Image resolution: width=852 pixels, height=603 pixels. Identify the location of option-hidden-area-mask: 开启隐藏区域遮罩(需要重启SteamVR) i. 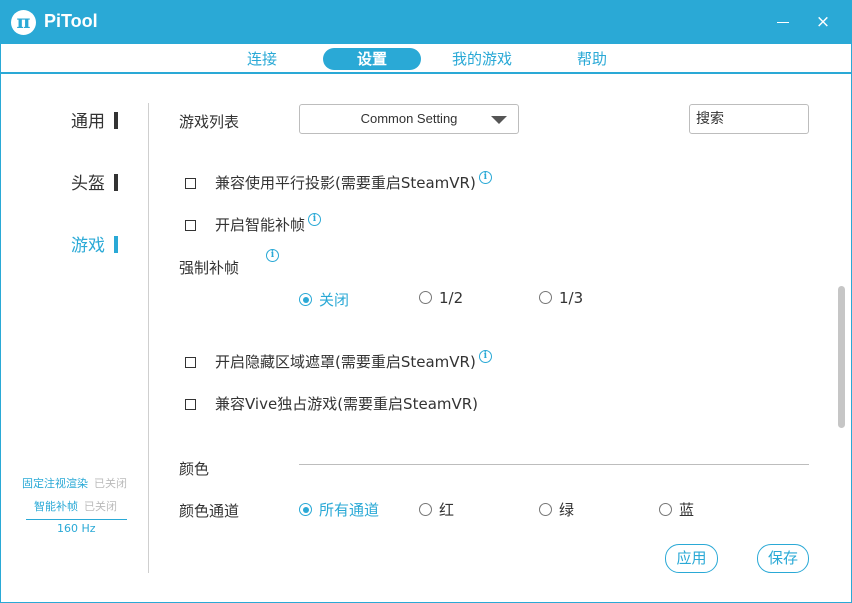
(338, 361).